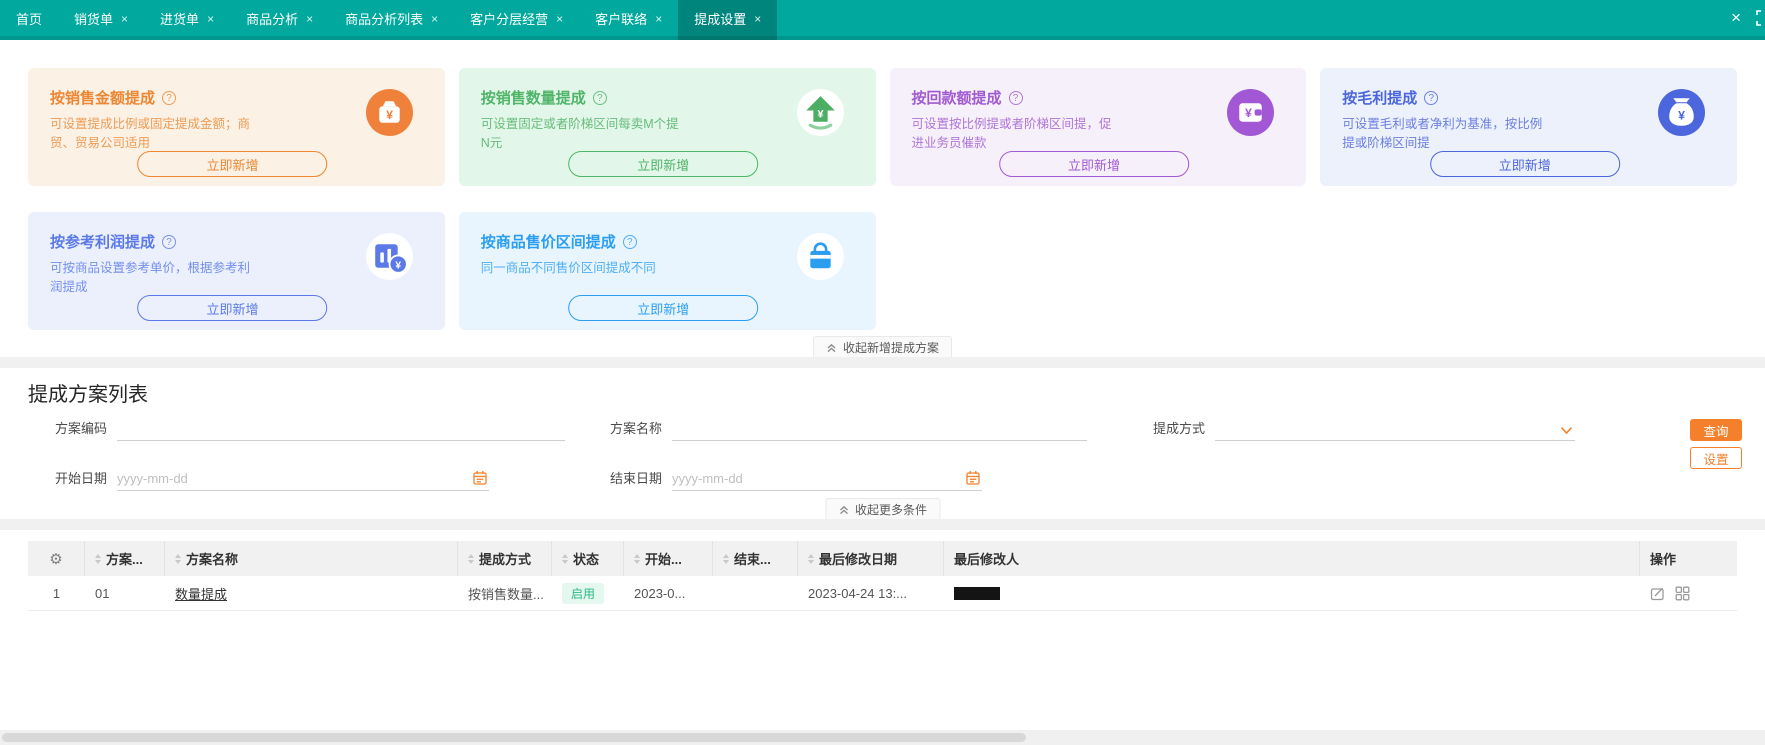 Image resolution: width=1765 pixels, height=745 pixels. What do you see at coordinates (187, 20) in the screenshot?
I see `tab-purchase-order: 进货单 ×` at bounding box center [187, 20].